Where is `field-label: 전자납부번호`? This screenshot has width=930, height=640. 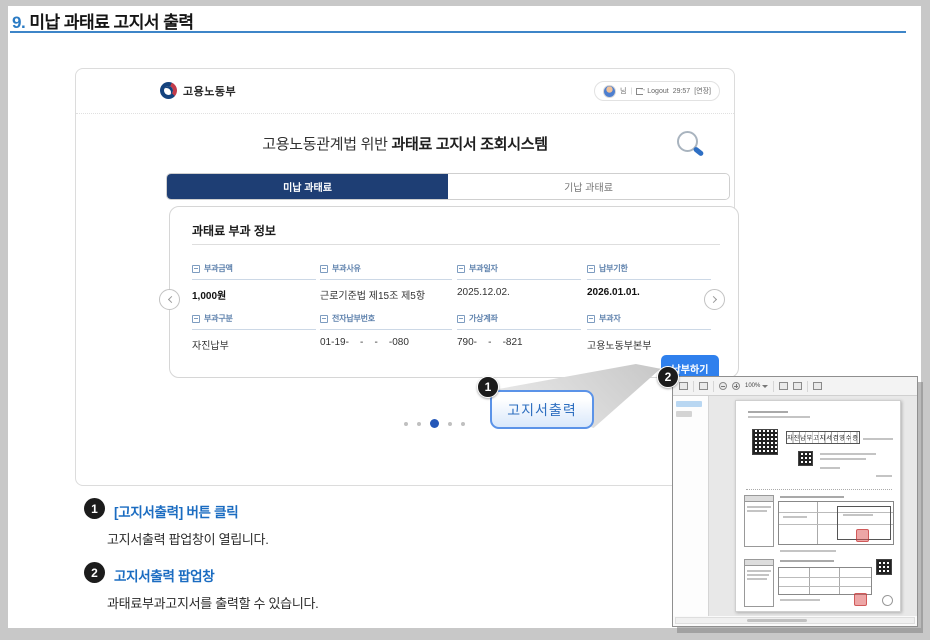 field-label: 전자납부번호 is located at coordinates (353, 318).